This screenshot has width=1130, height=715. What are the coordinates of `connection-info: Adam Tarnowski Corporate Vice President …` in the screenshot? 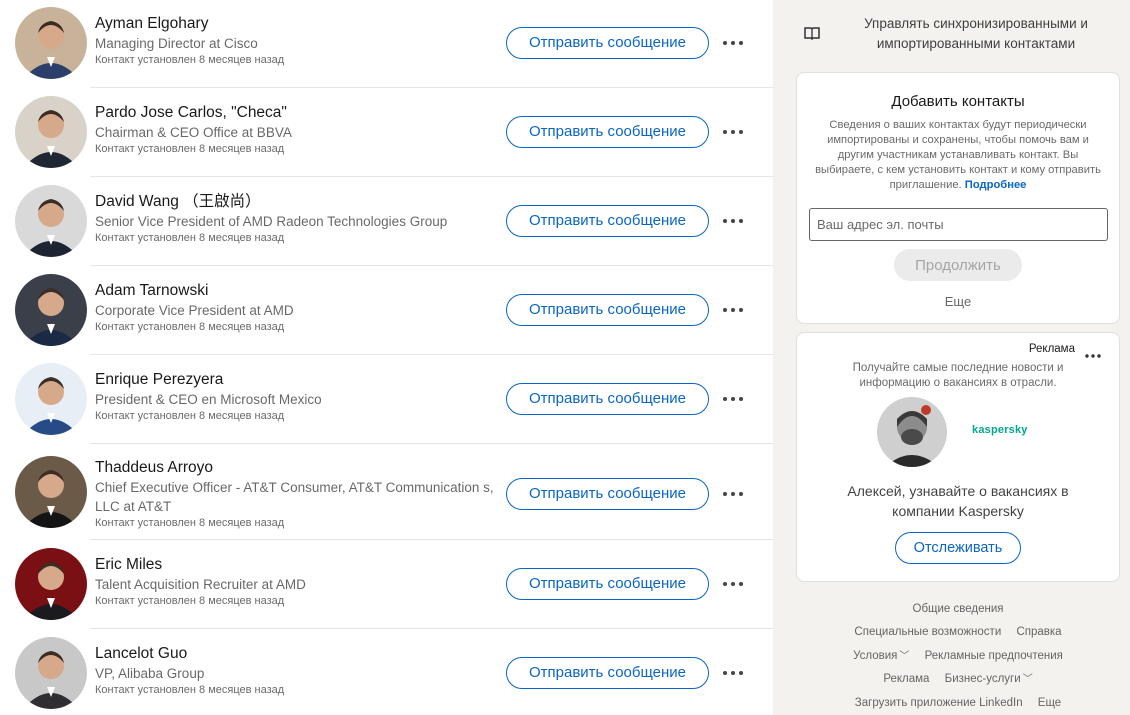 It's located at (295, 308).